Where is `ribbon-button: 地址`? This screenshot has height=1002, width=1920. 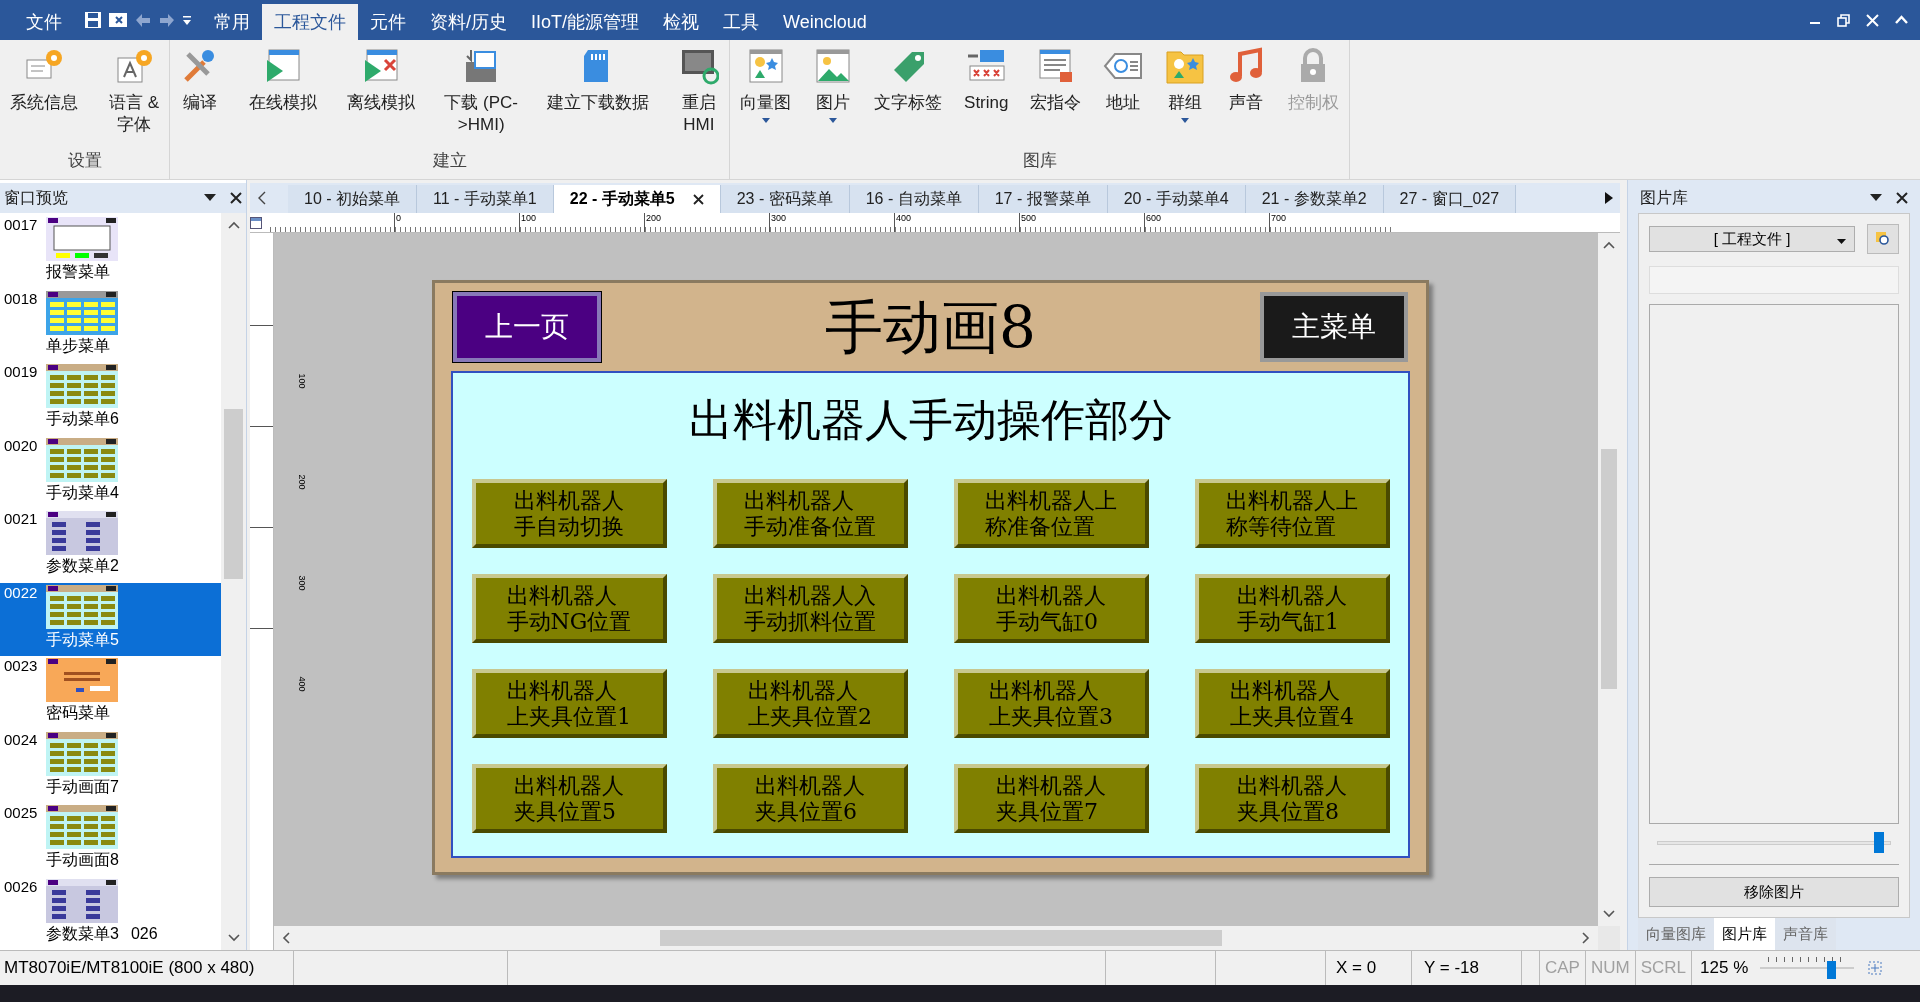
ribbon-button: 地址 is located at coordinates (1122, 97).